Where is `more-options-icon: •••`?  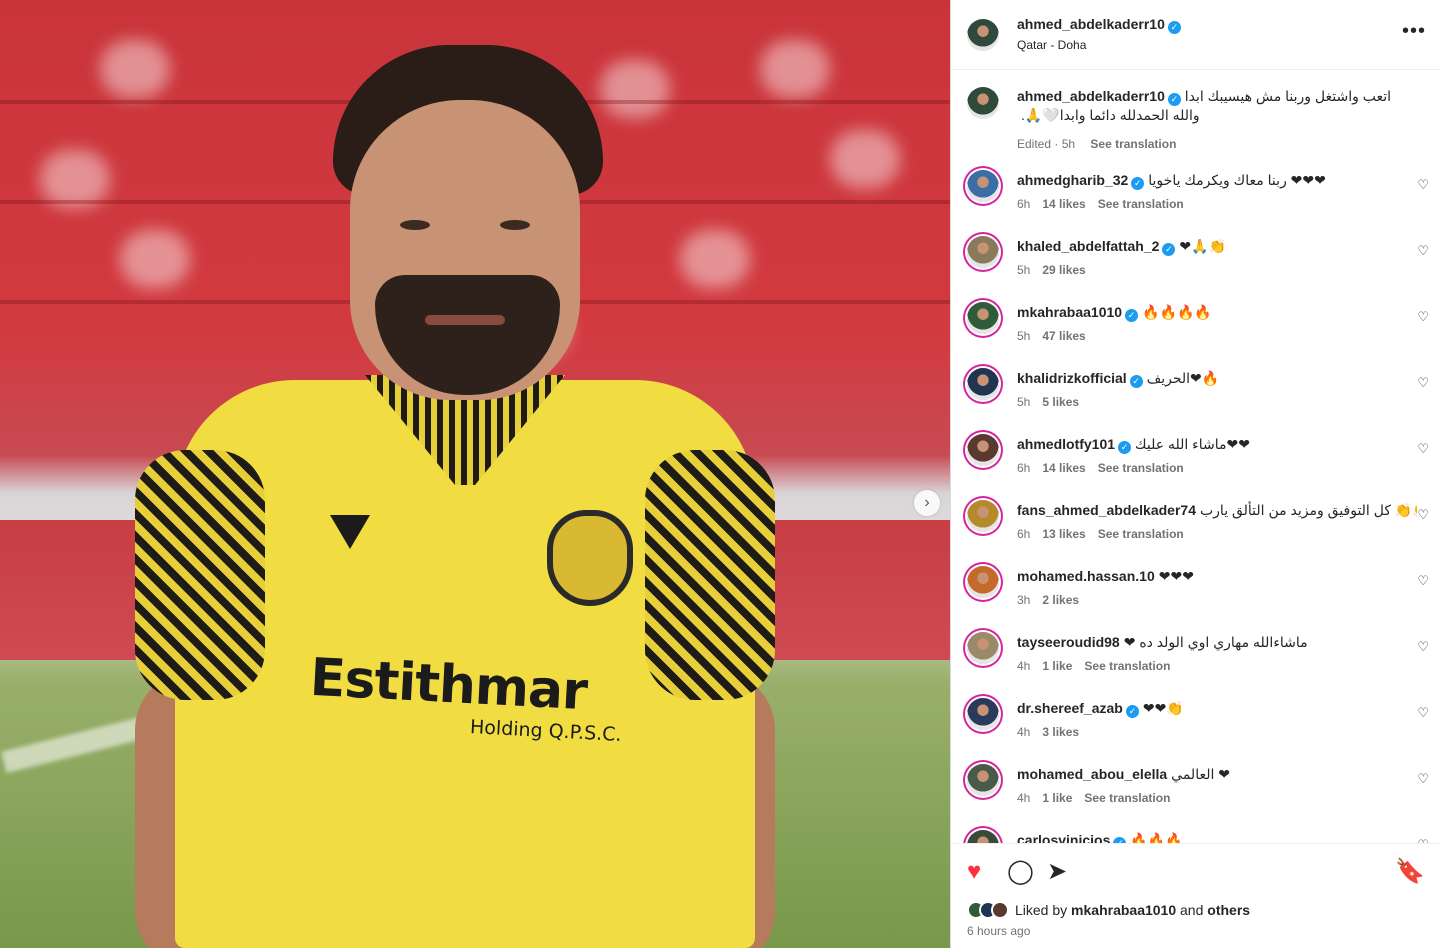
more-options-icon: ••• is located at coordinates (1414, 31).